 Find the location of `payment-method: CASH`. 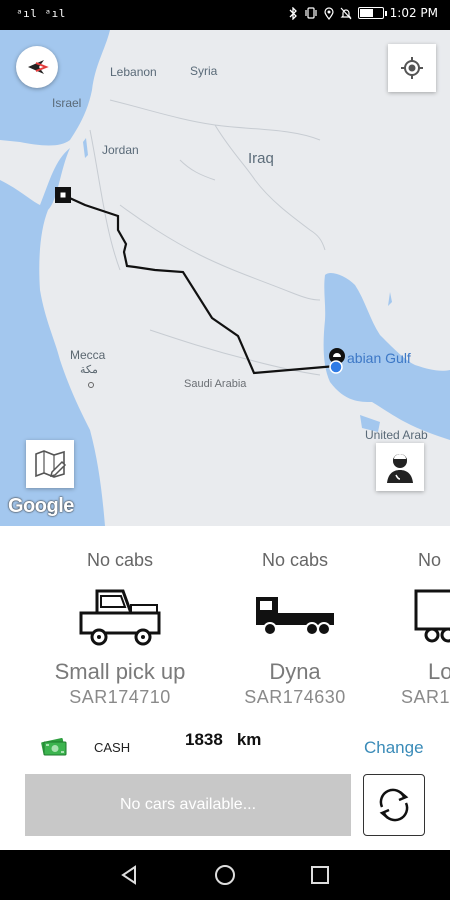

payment-method: CASH is located at coordinates (112, 747).